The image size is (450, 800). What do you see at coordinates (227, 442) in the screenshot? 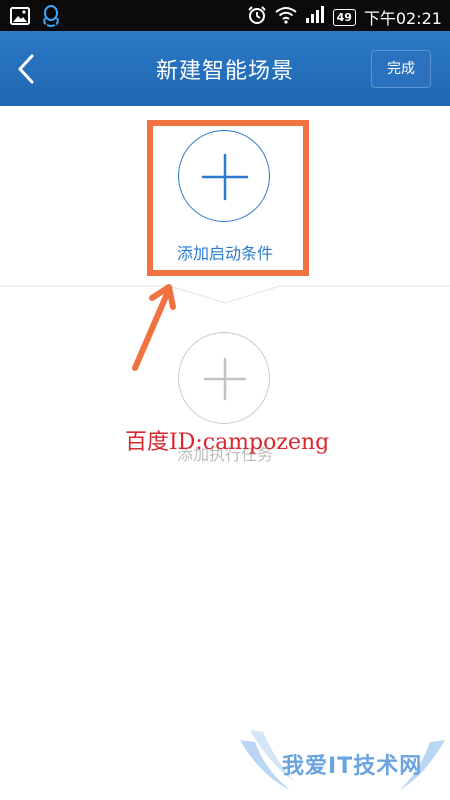
I see `watermark-text: 百度ID:campozeng` at bounding box center [227, 442].